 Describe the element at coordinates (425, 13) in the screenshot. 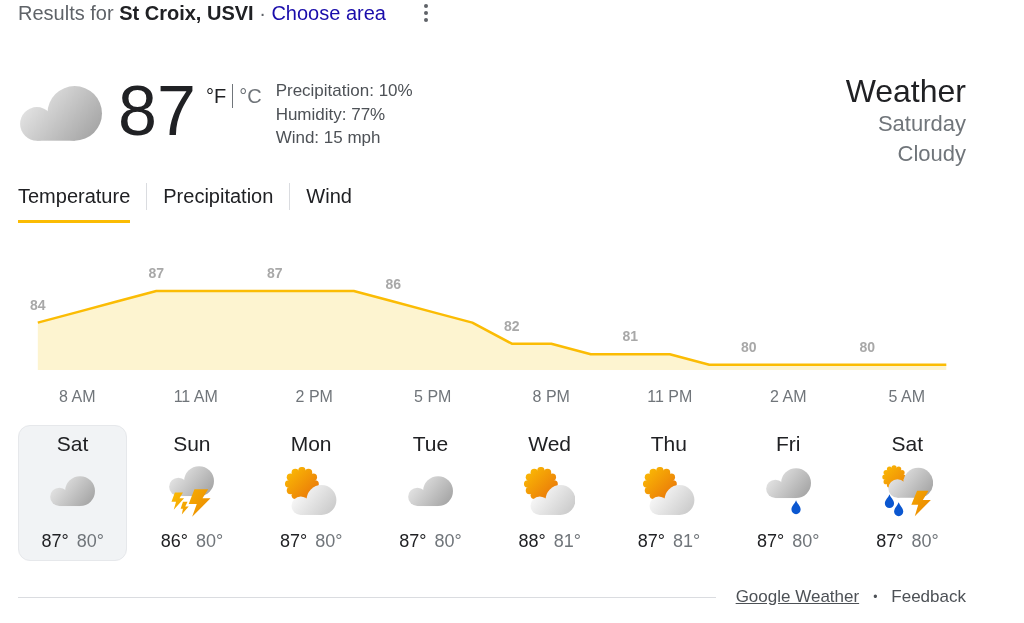

I see `more-options-icon` at that location.